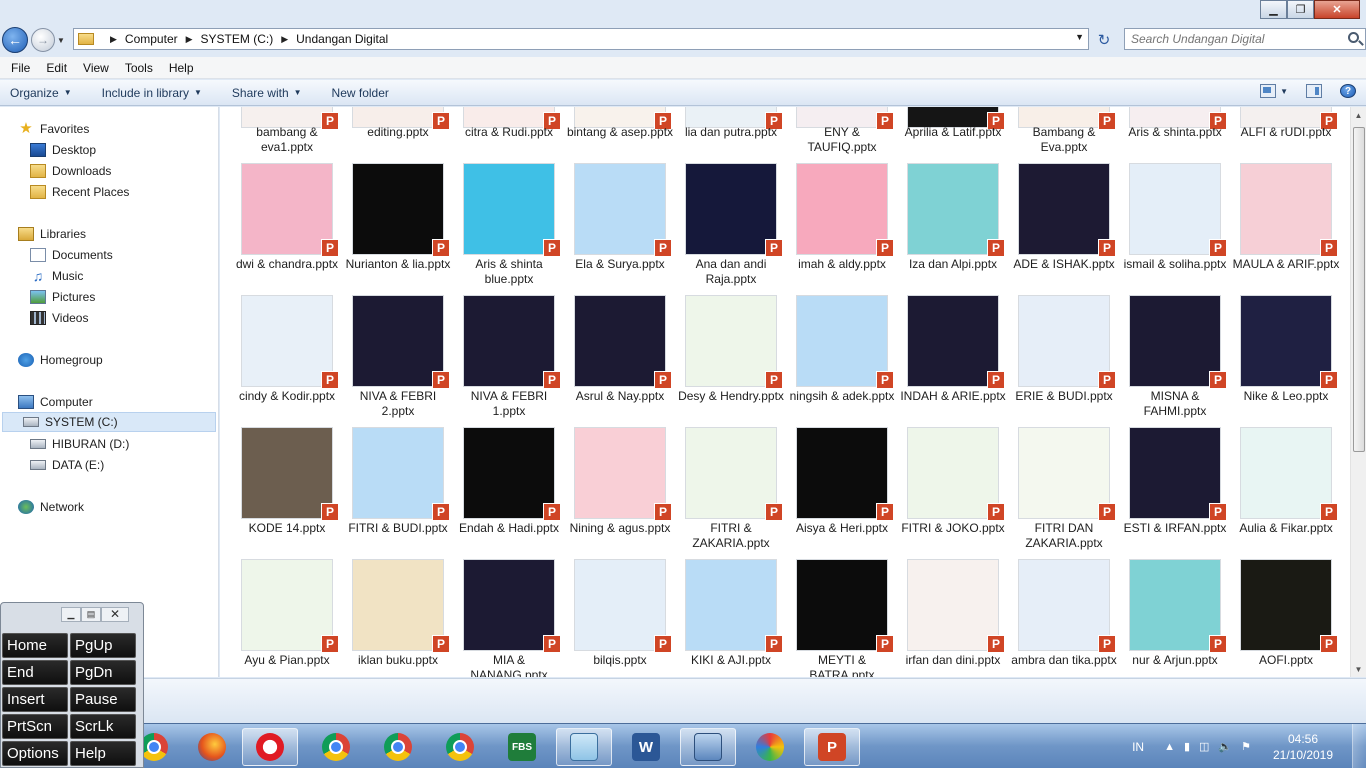  Describe the element at coordinates (15, 40) in the screenshot. I see `back-button: ←` at that location.